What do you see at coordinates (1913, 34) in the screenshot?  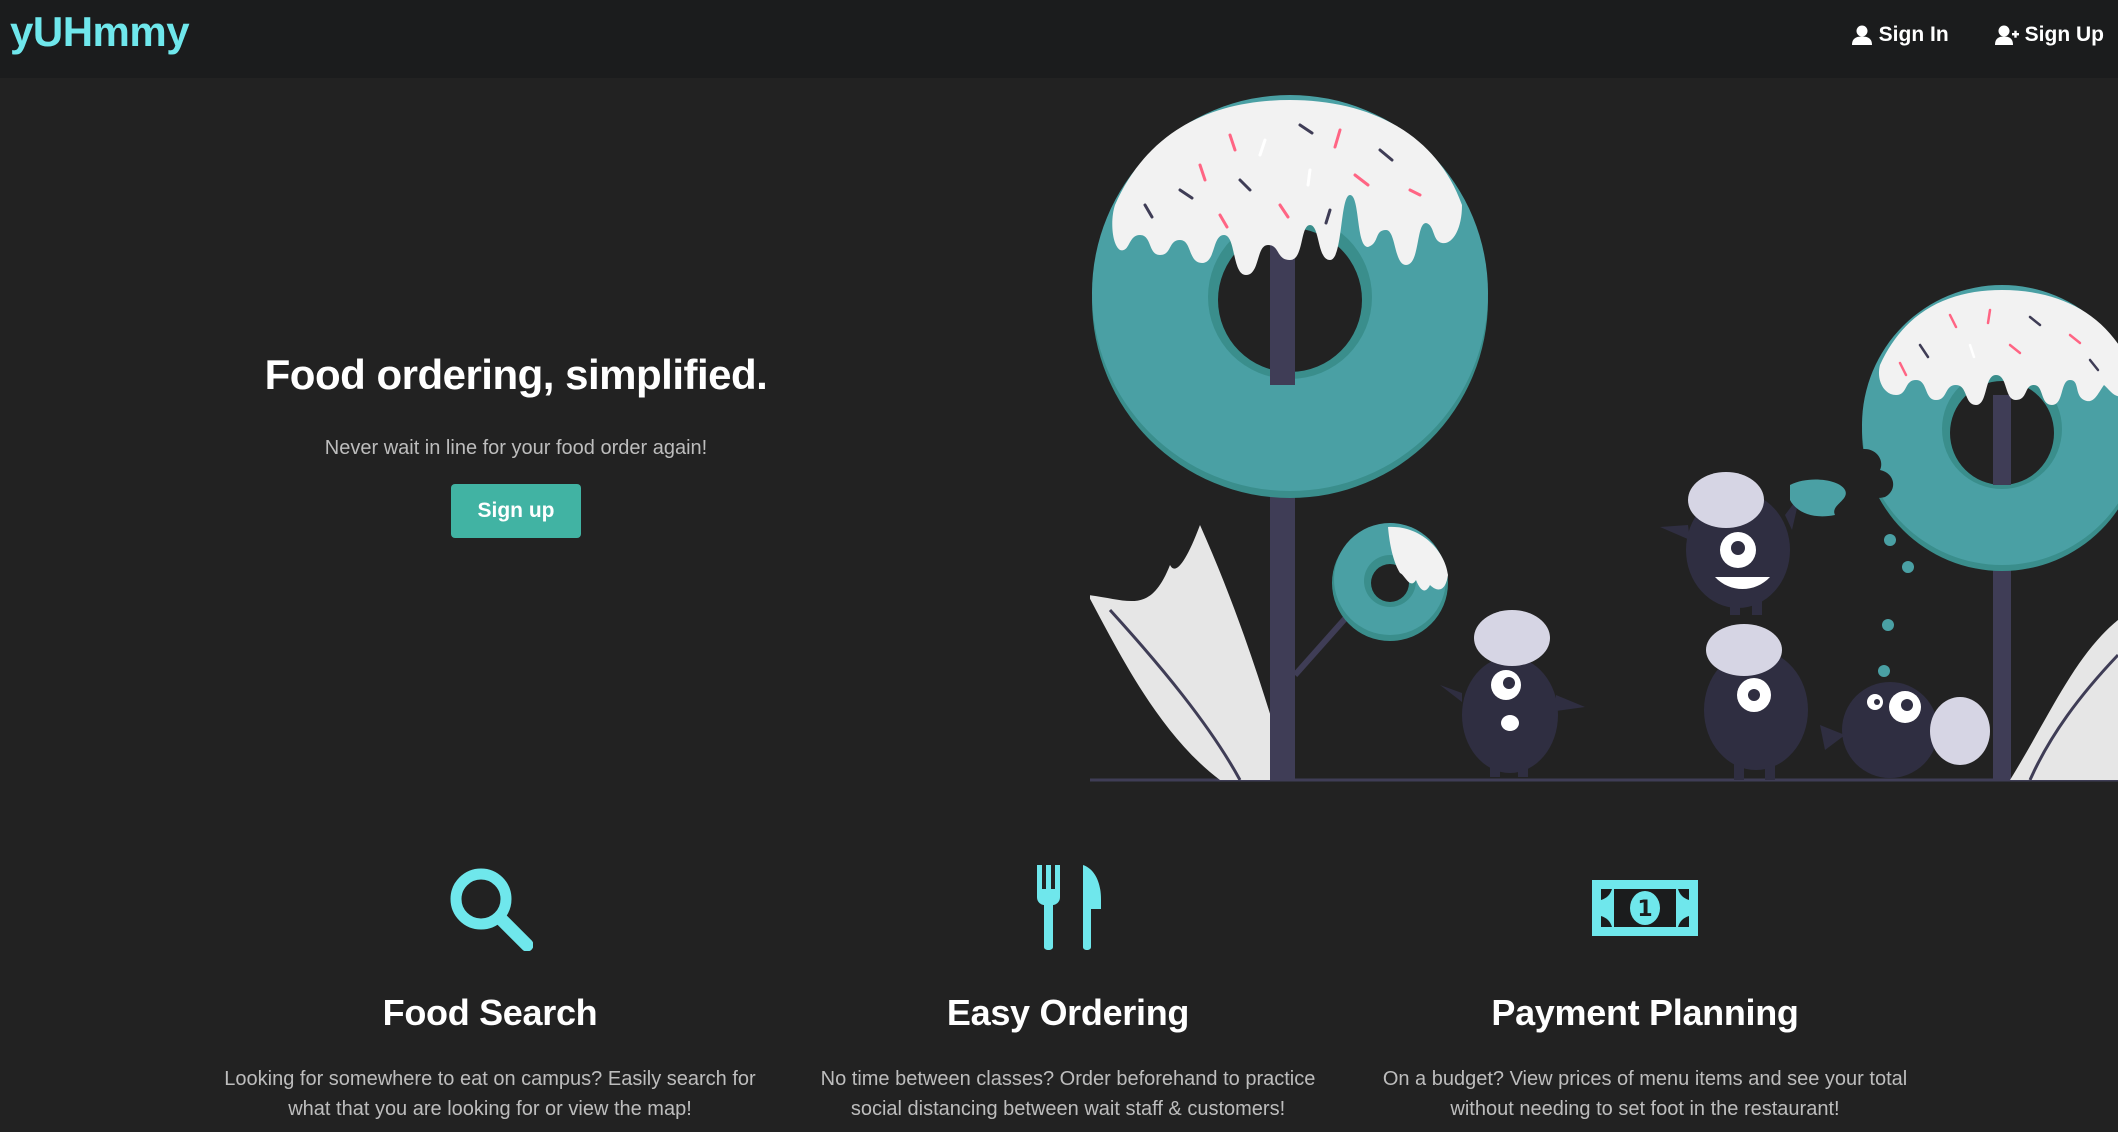 I see `sign-in-label: Sign In` at bounding box center [1913, 34].